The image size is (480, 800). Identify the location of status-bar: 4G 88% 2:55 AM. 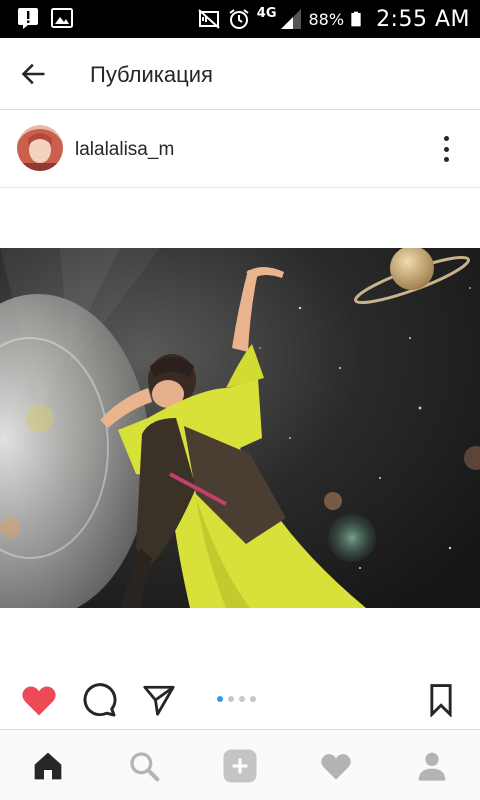
(240, 19).